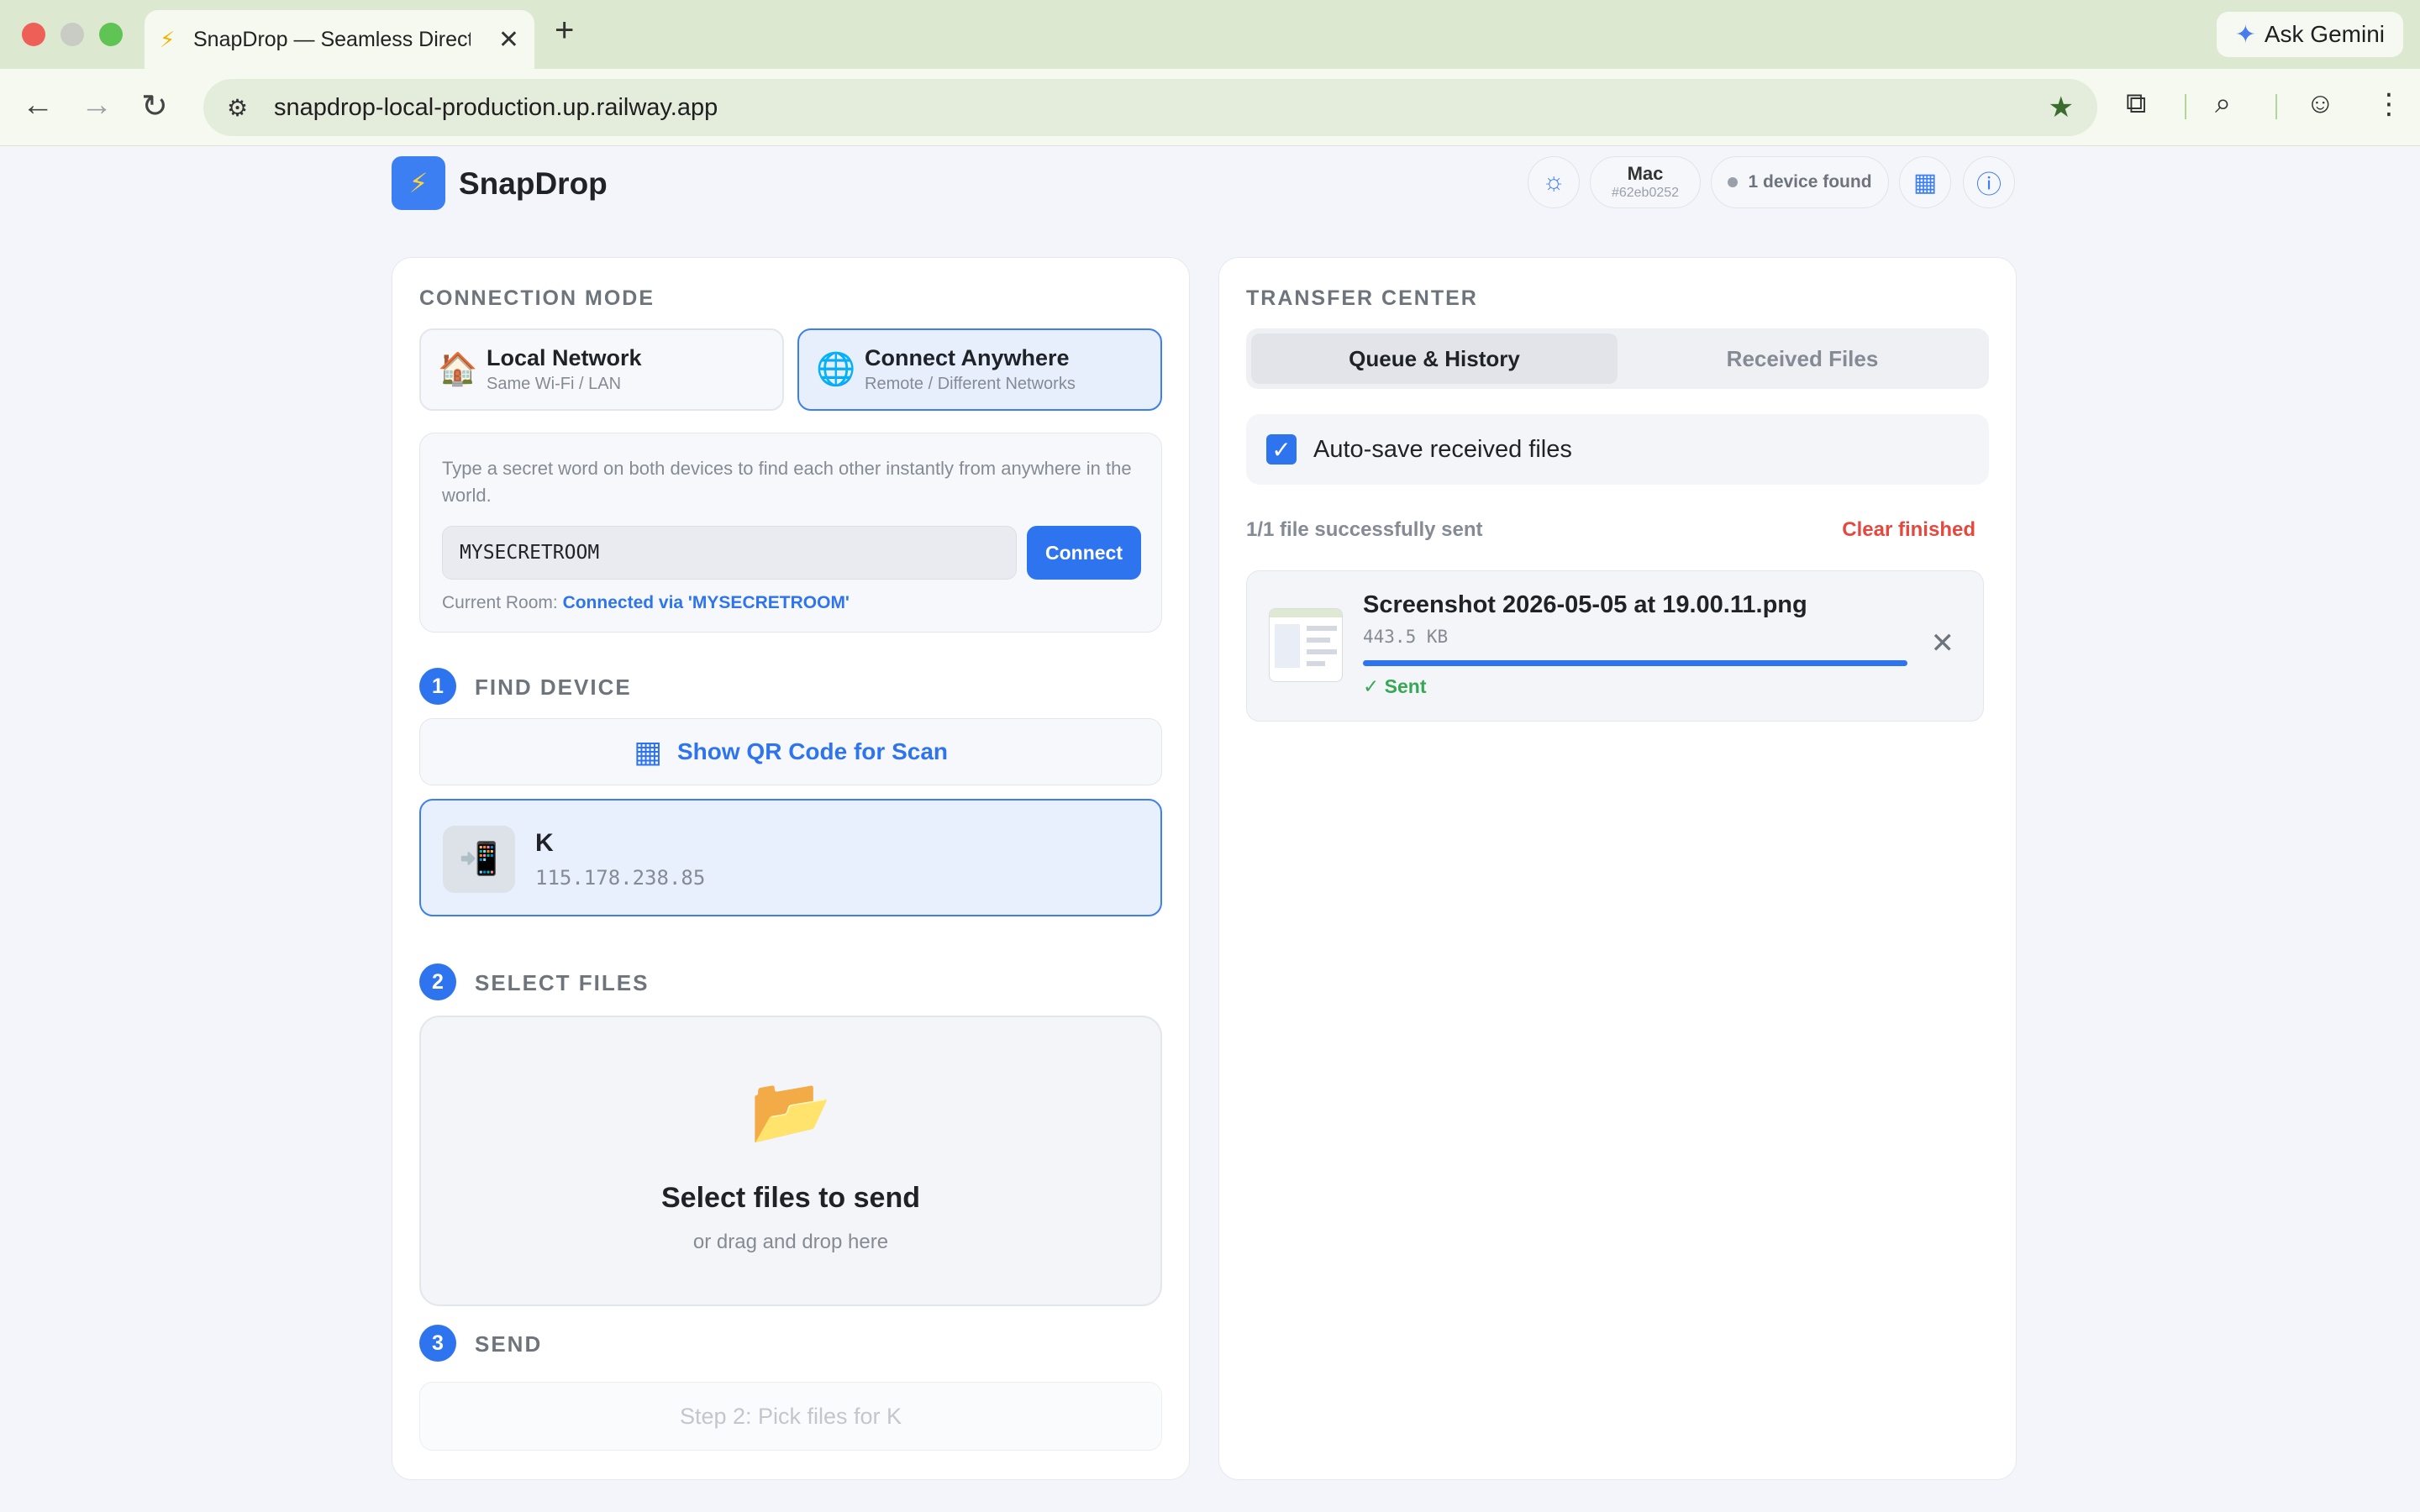 Image resolution: width=2420 pixels, height=1512 pixels. Describe the element at coordinates (2061, 107) in the screenshot. I see `bookmark-star-icon: ★` at that location.